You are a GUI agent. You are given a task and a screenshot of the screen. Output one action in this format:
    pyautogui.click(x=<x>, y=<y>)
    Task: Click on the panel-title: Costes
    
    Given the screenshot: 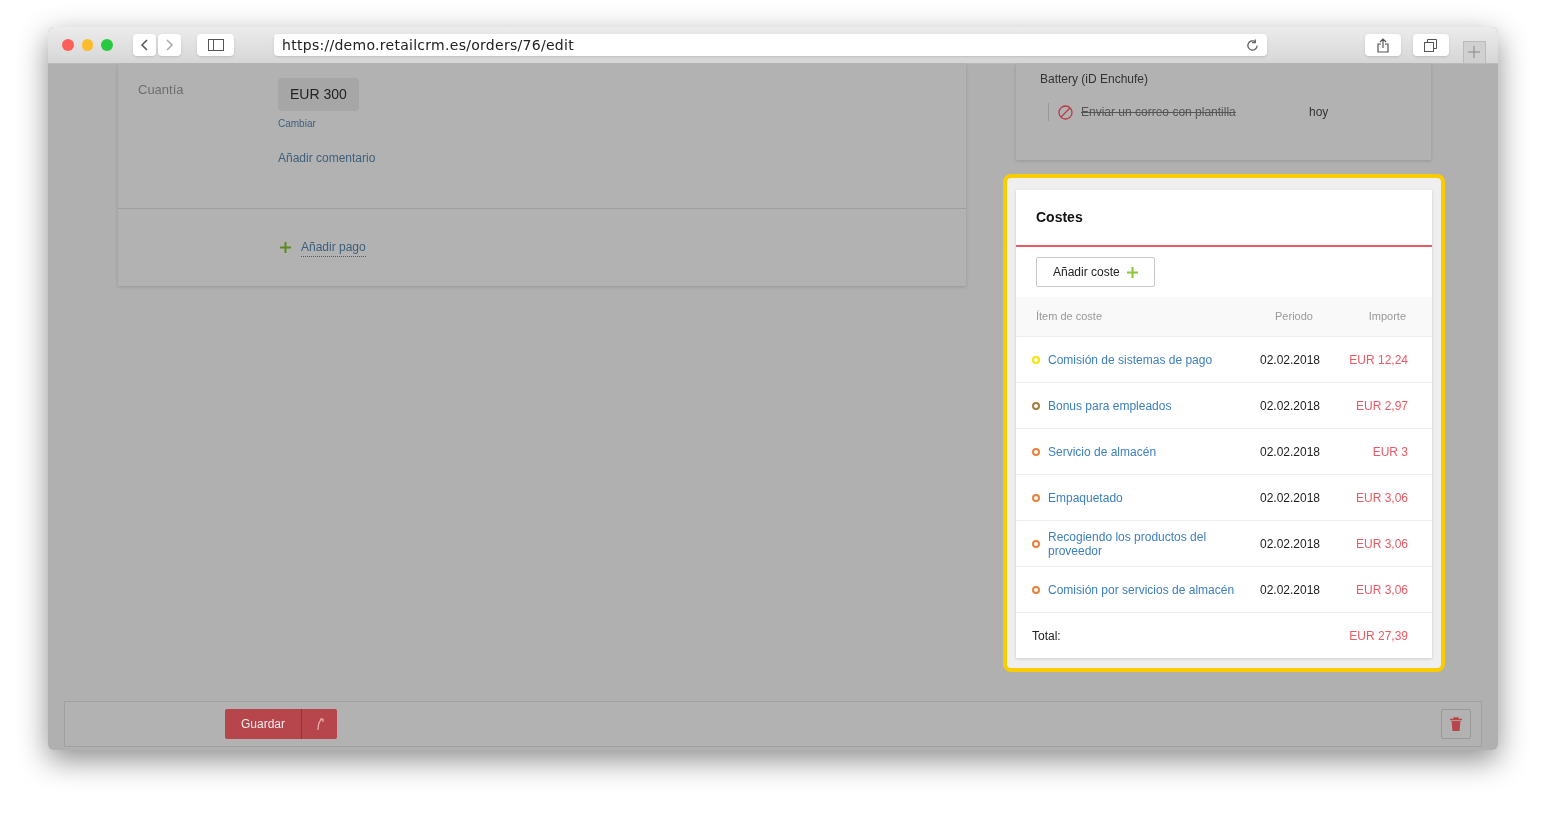 What is the action you would take?
    pyautogui.click(x=1059, y=217)
    